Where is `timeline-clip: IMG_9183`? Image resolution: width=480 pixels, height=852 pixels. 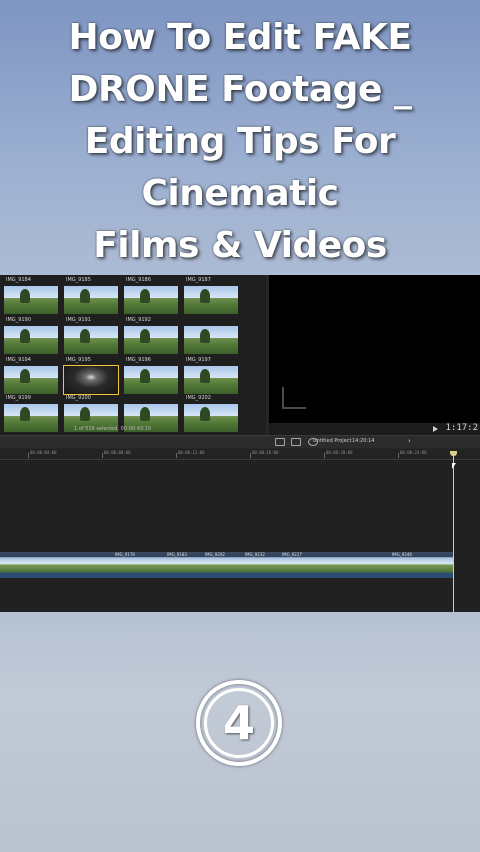 timeline-clip: IMG_9183 is located at coordinates (184, 565).